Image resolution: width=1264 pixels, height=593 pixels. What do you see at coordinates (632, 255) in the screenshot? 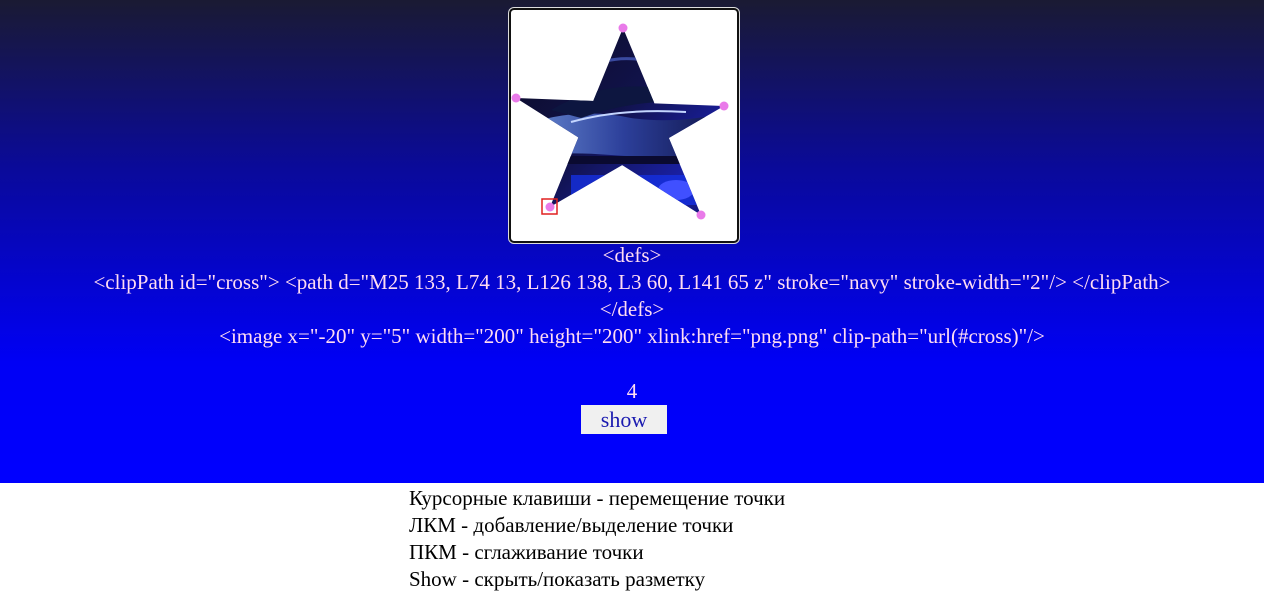
I see `code-line-defs-open: <defs>` at bounding box center [632, 255].